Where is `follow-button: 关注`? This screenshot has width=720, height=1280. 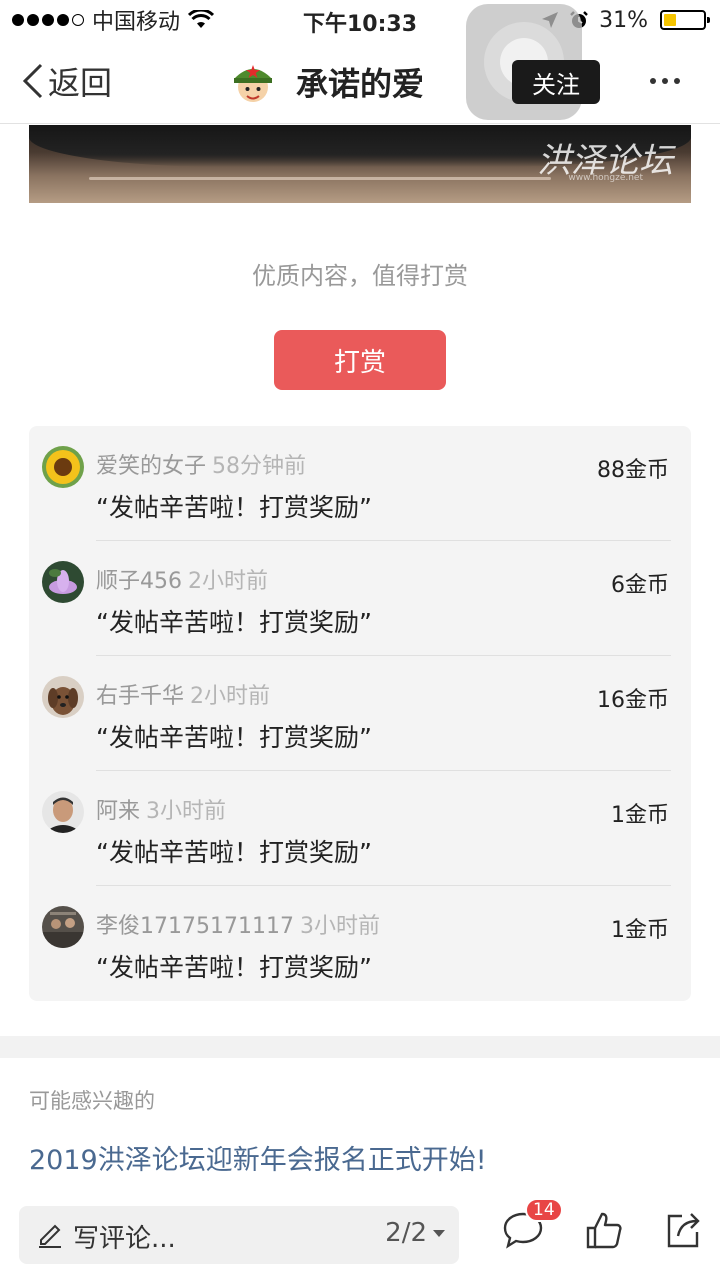 follow-button: 关注 is located at coordinates (556, 82).